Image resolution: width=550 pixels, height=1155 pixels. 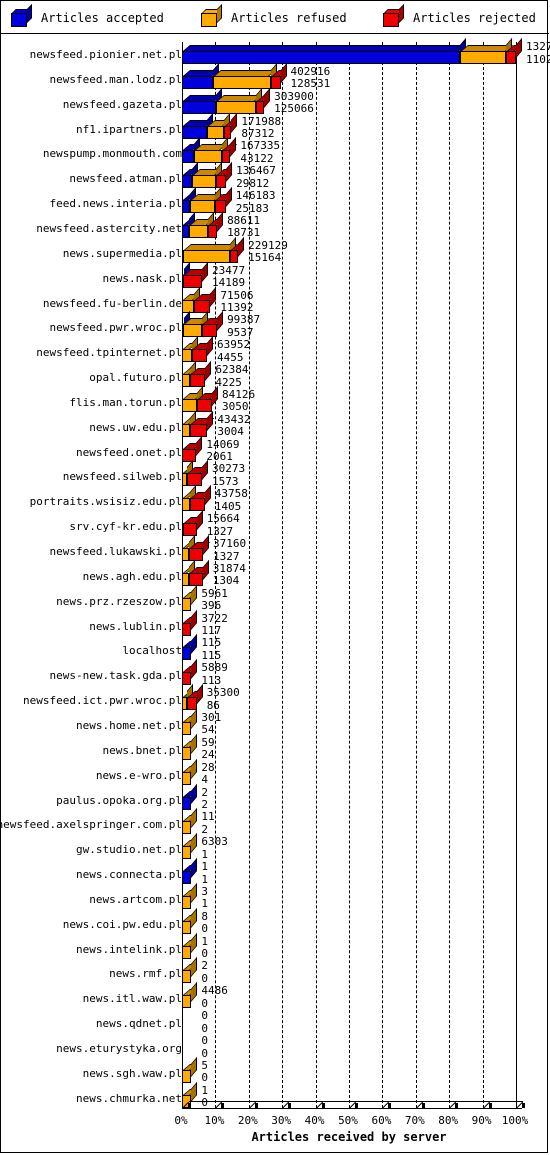 I want to click on row-value-labels: 28 4, so click(x=207, y=774).